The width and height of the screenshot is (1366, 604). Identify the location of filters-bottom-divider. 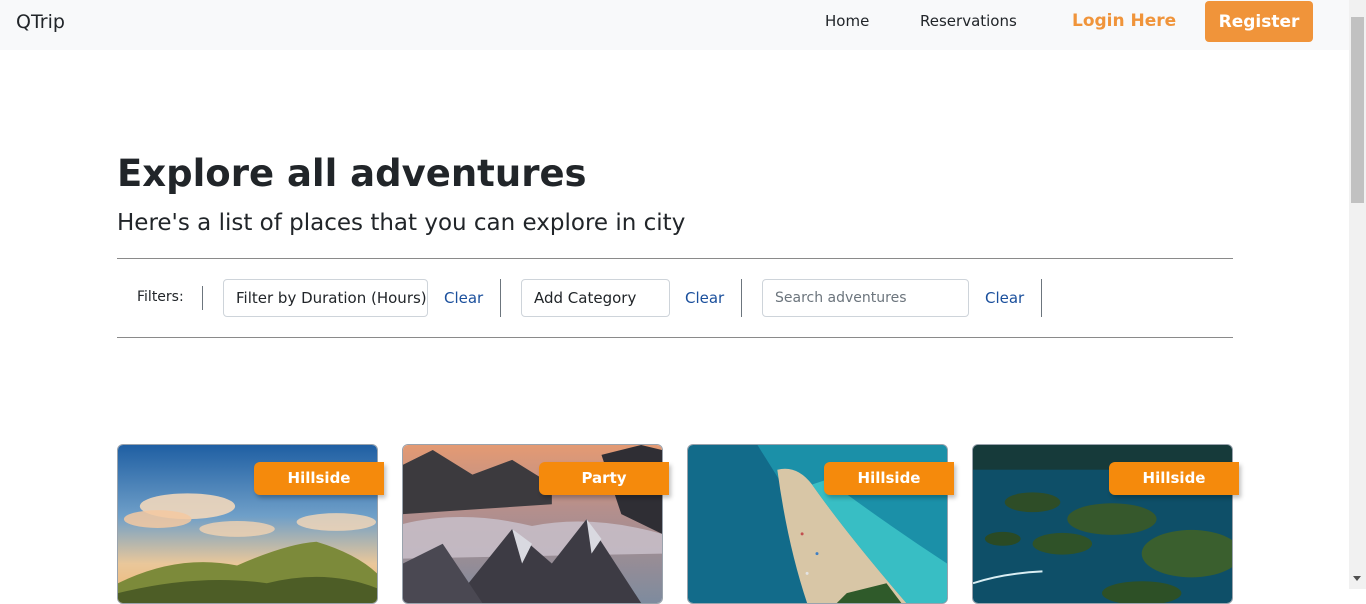
(675, 337).